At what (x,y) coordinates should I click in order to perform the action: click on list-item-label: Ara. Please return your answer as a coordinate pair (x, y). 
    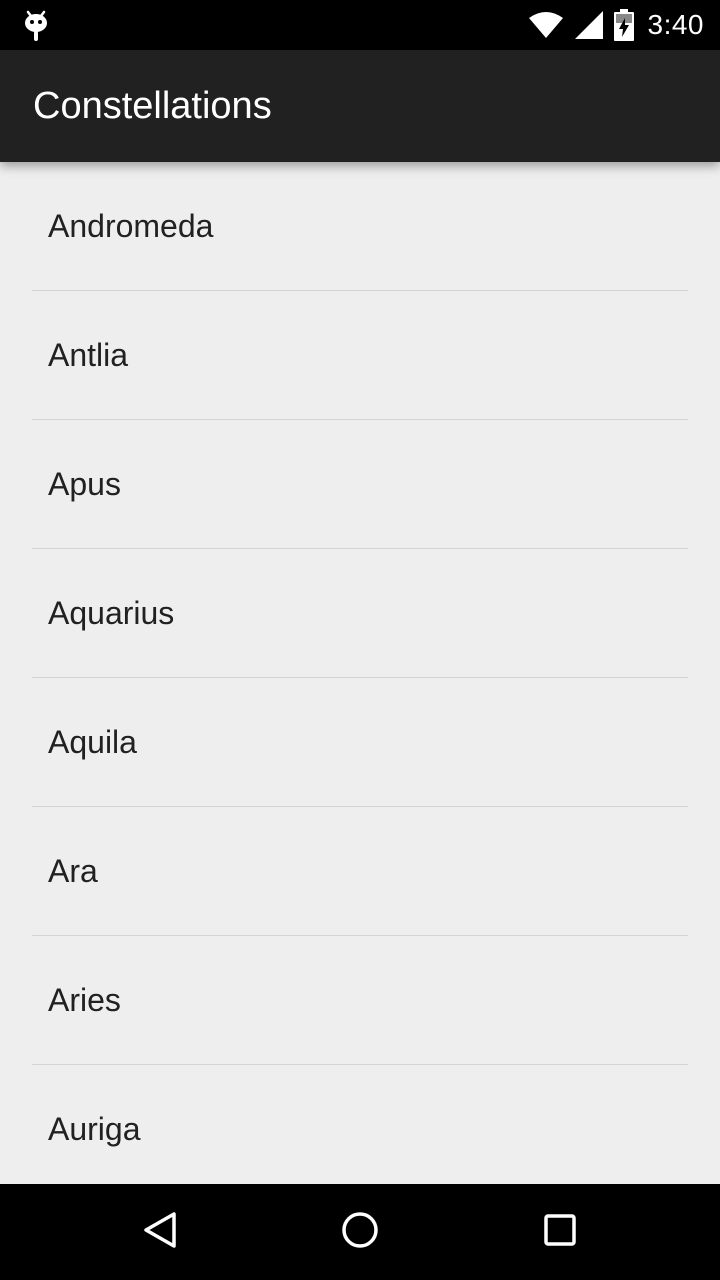
    Looking at the image, I should click on (73, 871).